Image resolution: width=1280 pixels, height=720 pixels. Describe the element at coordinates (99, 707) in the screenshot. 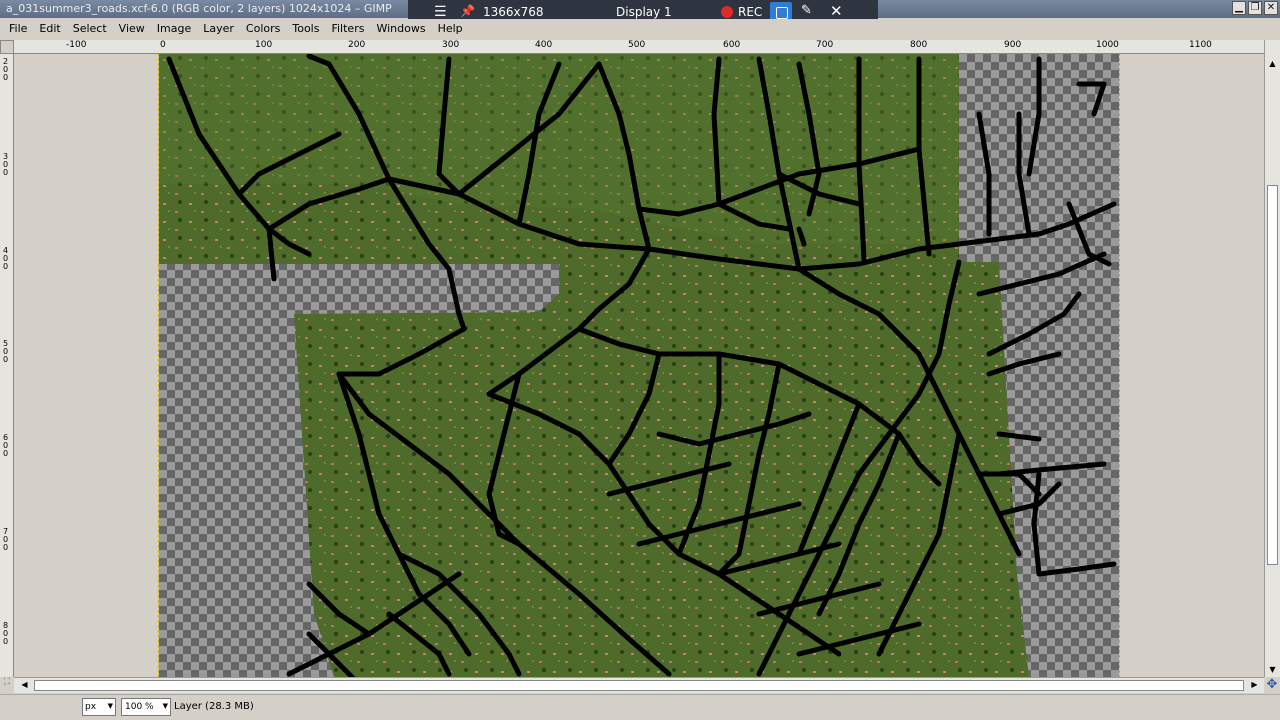

I see `unit-dropdown: px ▼` at that location.